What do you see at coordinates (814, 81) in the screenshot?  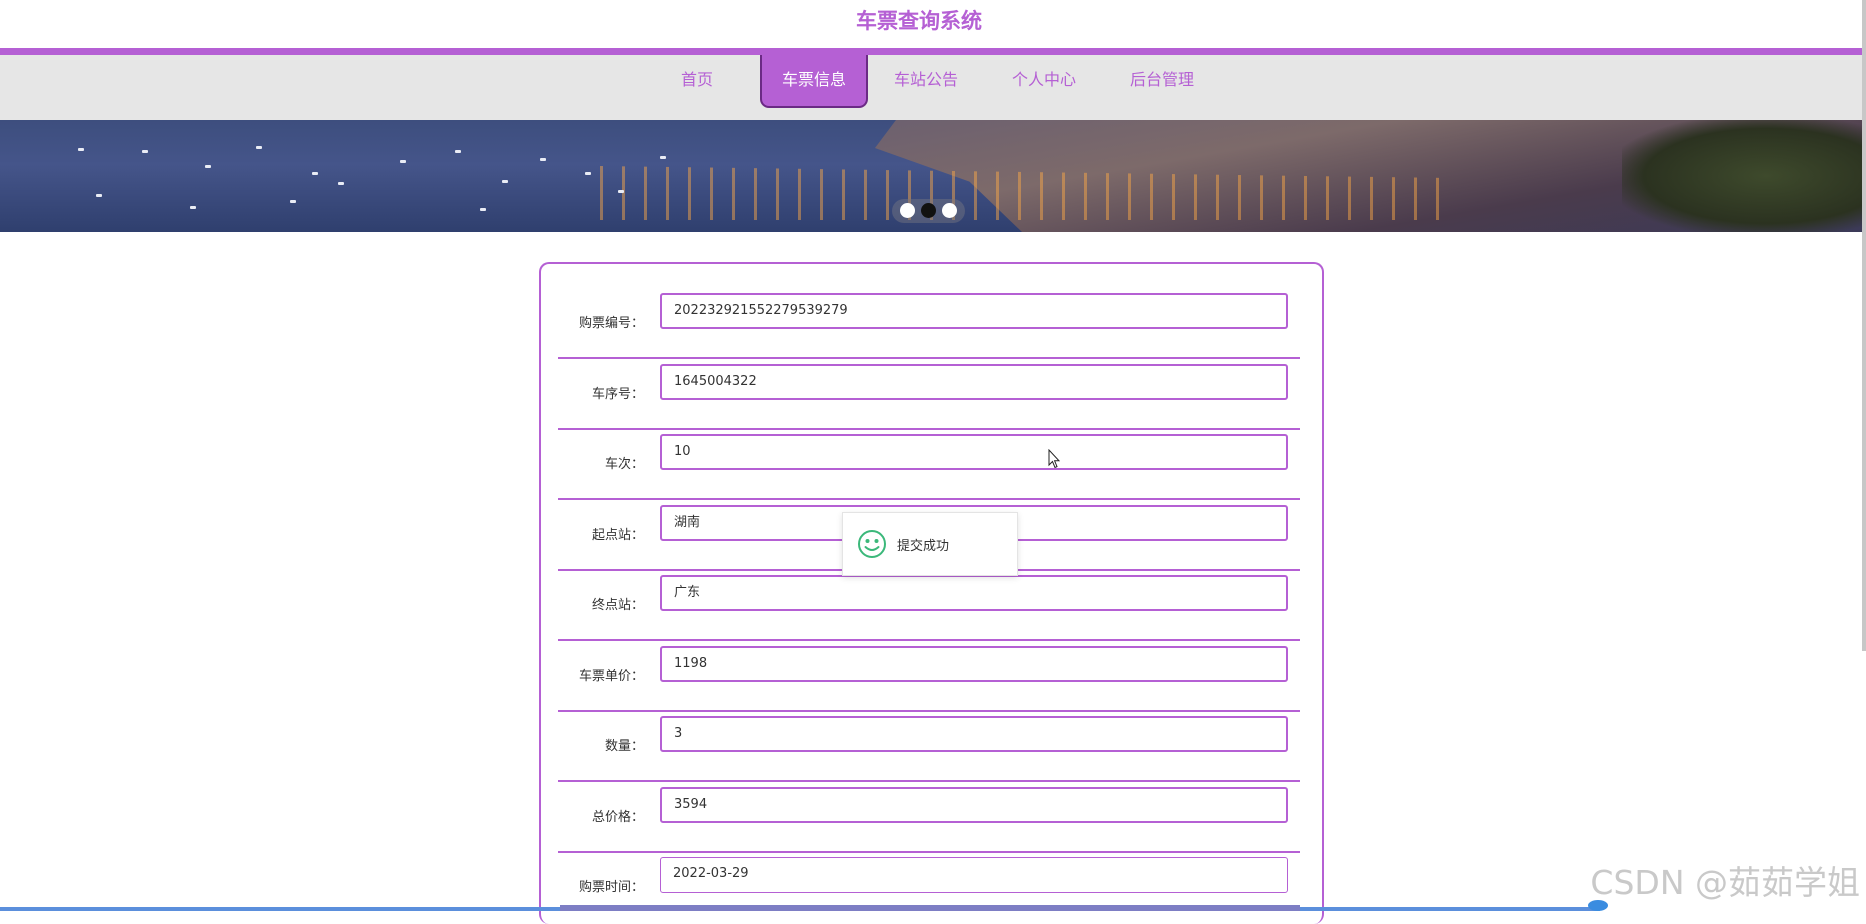 I see `nav-item-ticket-info: 车票信息` at bounding box center [814, 81].